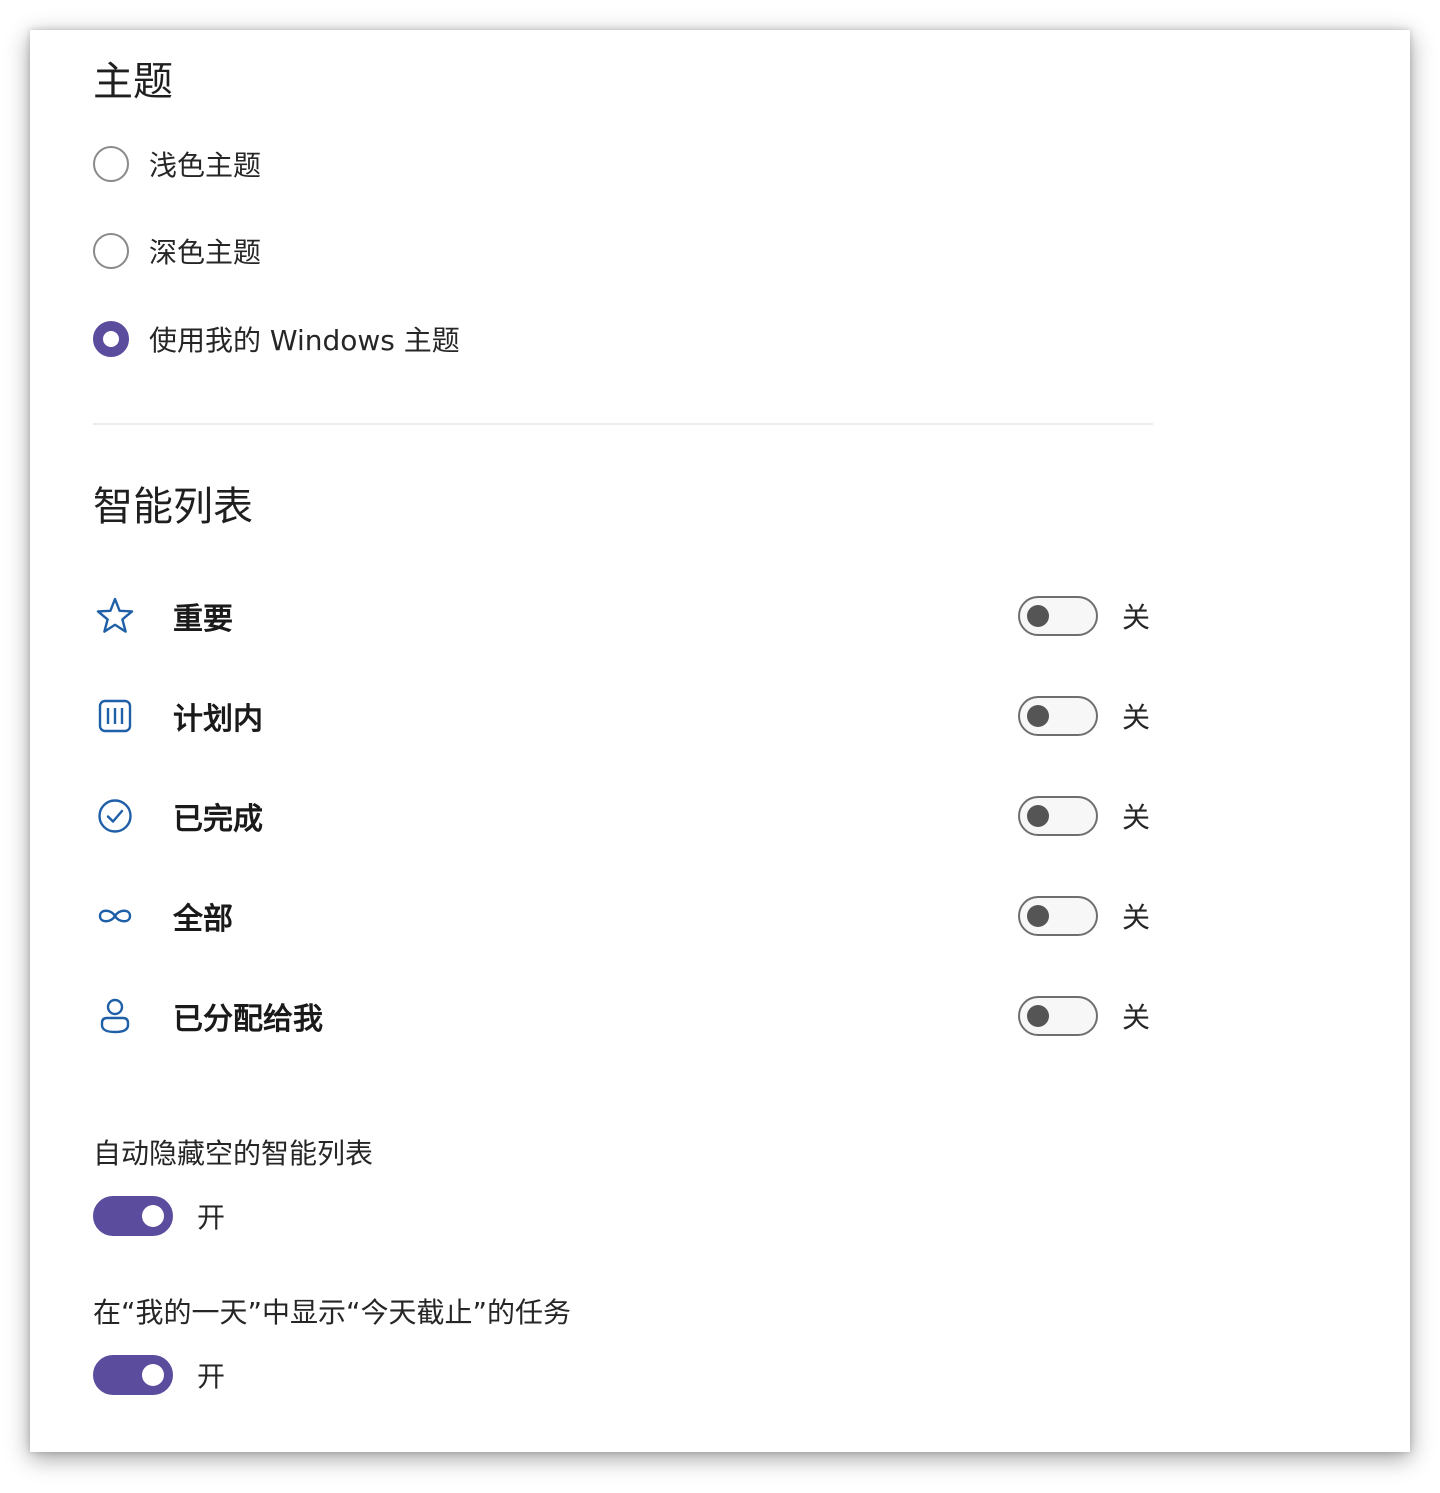 The image size is (1440, 1493). Describe the element at coordinates (623, 916) in the screenshot. I see `smart-list-all: 全部 关` at that location.